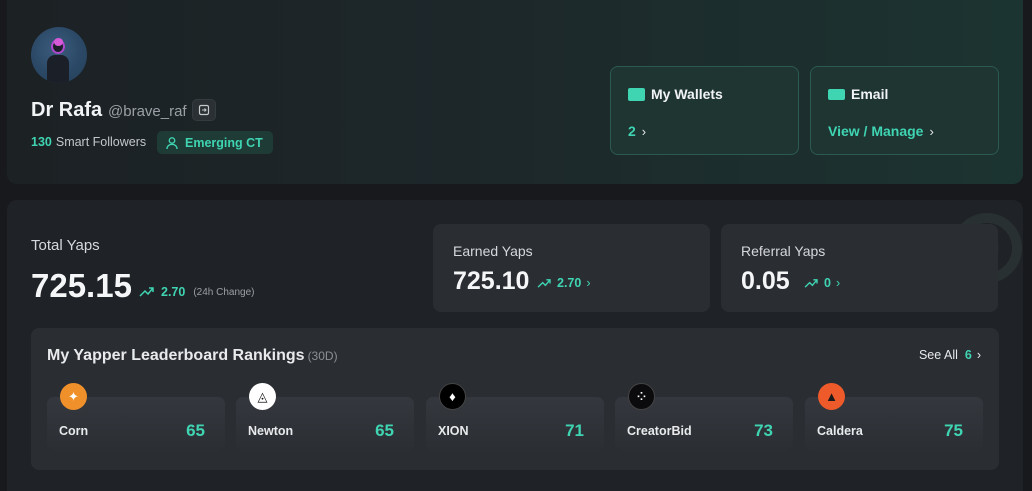 Image resolution: width=1032 pixels, height=491 pixels. What do you see at coordinates (452, 396) in the screenshot?
I see `xion-icon: ♦` at bounding box center [452, 396].